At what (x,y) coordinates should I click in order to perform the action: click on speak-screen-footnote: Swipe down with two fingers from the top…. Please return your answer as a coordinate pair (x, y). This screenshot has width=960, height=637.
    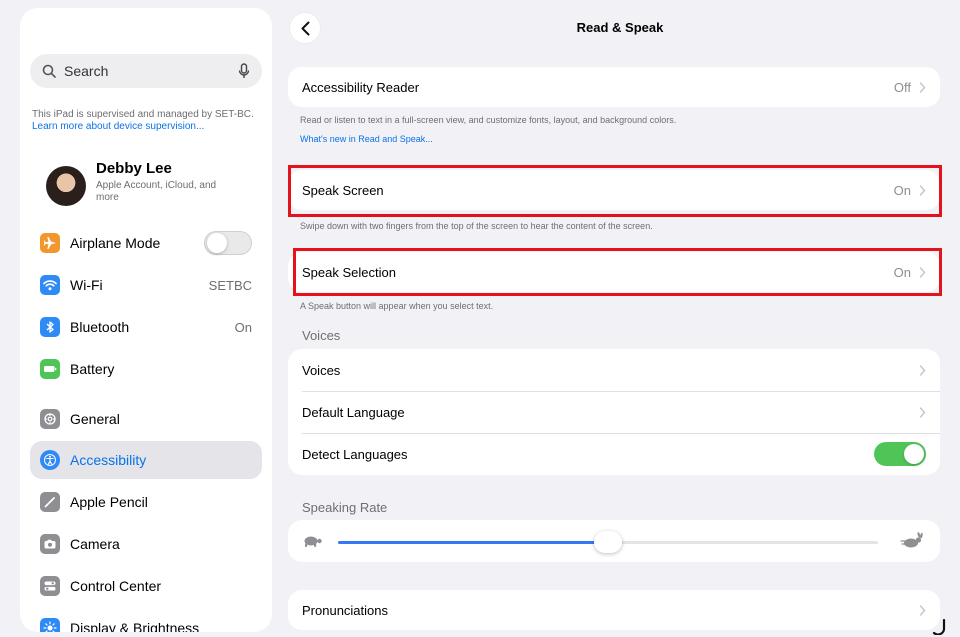
    Looking at the image, I should click on (476, 226).